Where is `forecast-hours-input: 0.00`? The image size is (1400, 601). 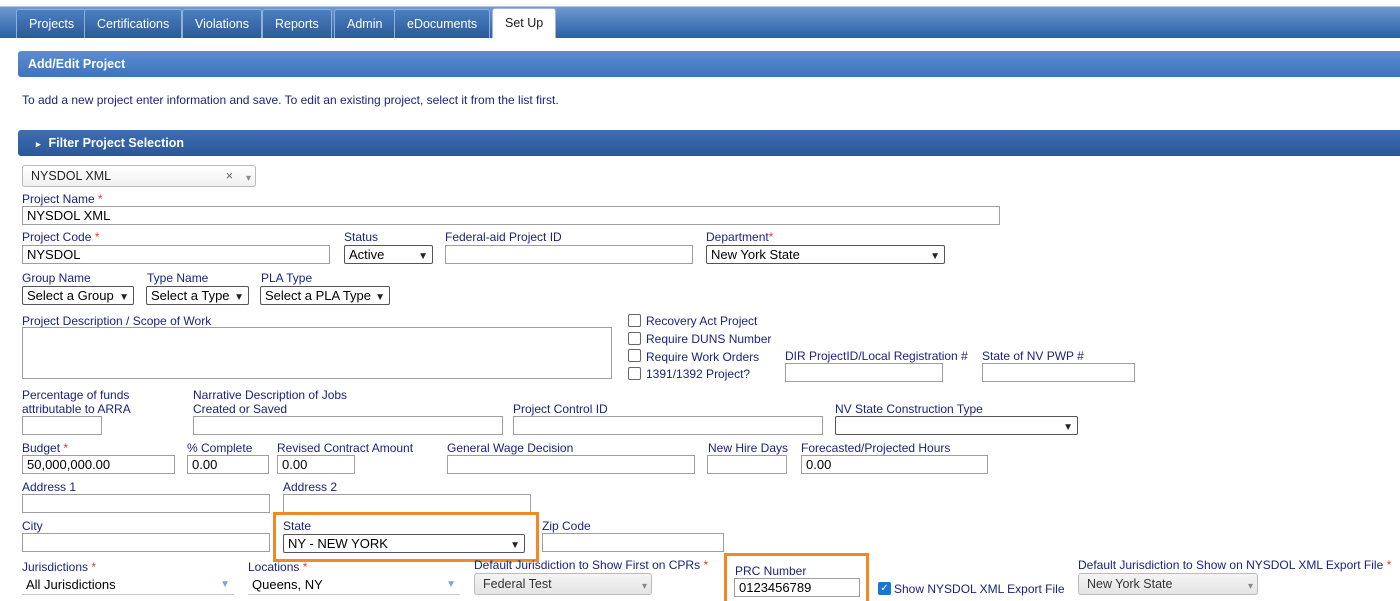
forecast-hours-input: 0.00 is located at coordinates (894, 464).